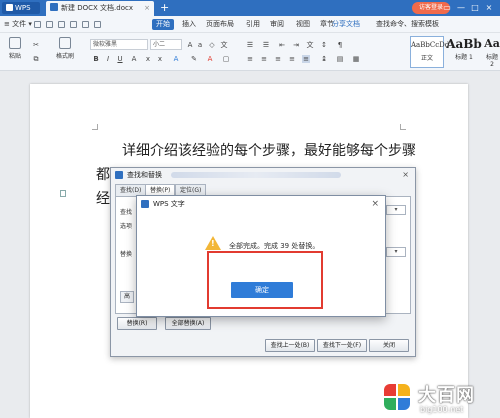 This screenshot has height=418, width=500. What do you see at coordinates (277, 24) in the screenshot?
I see `menu-review: 审阅` at bounding box center [277, 24].